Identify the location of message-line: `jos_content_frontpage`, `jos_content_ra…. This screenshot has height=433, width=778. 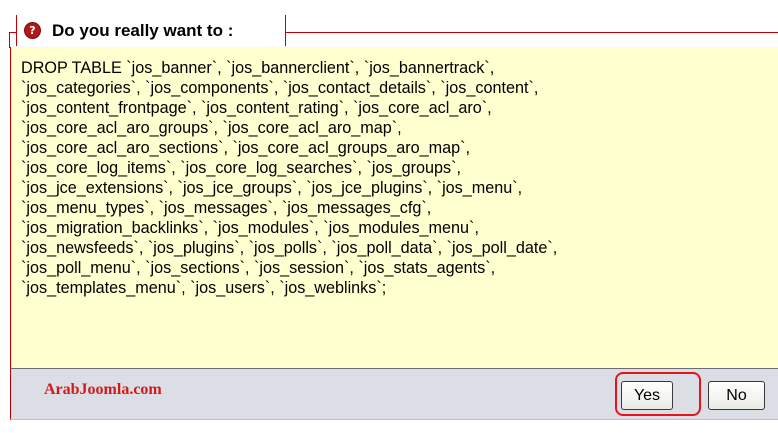
(256, 108).